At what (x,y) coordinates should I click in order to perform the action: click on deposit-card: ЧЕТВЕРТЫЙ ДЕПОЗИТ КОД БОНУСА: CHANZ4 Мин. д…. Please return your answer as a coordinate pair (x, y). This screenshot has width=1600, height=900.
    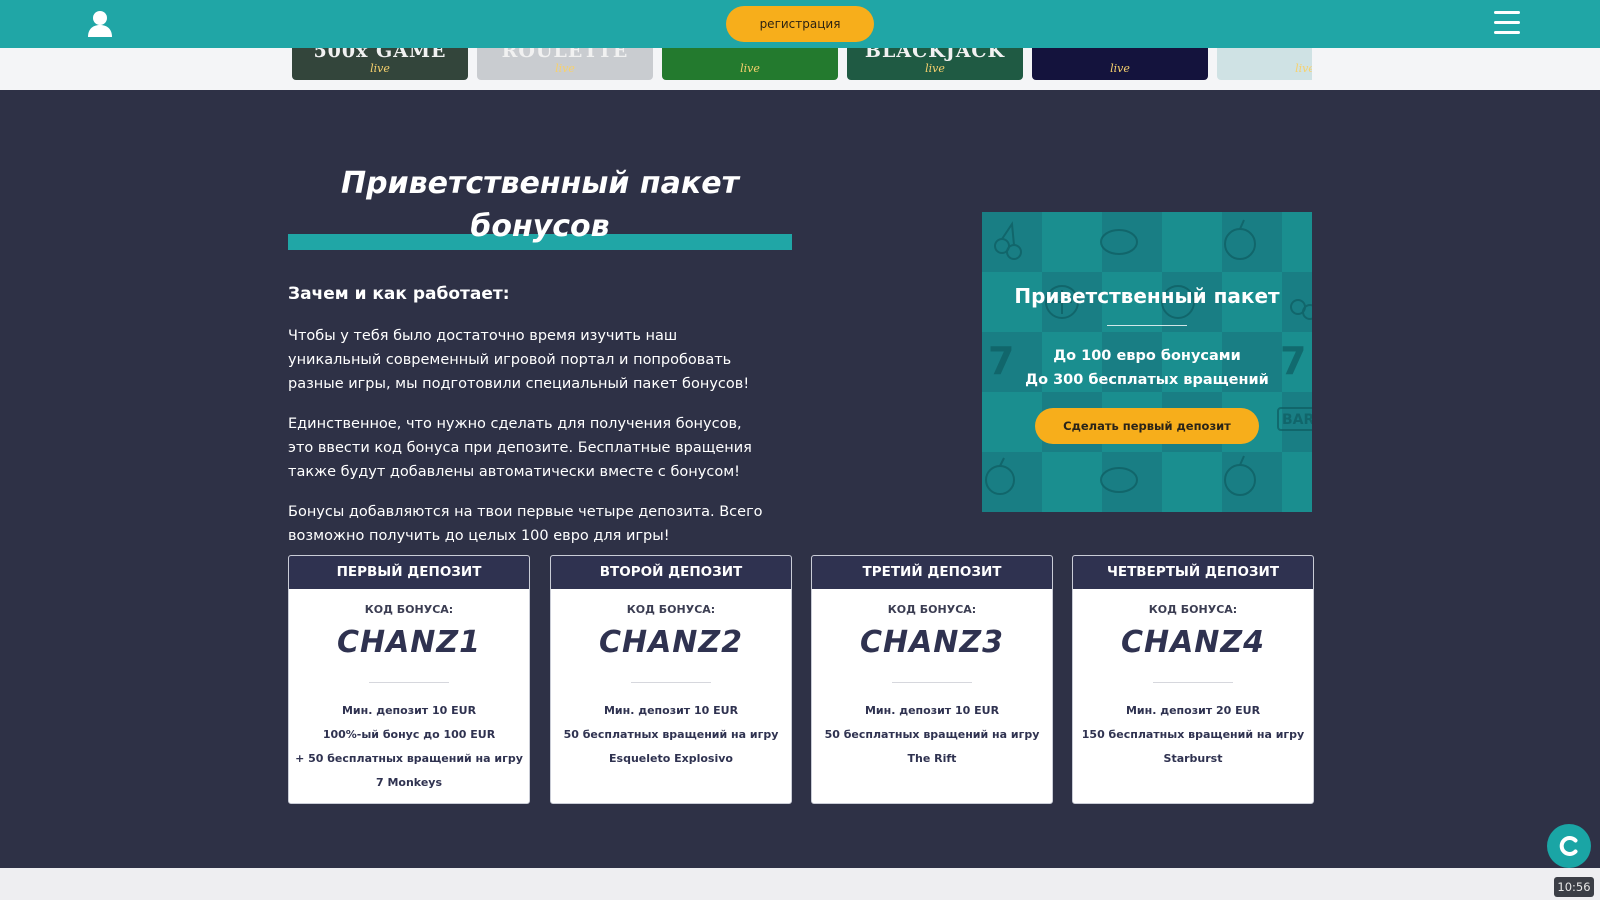
    Looking at the image, I should click on (1193, 679).